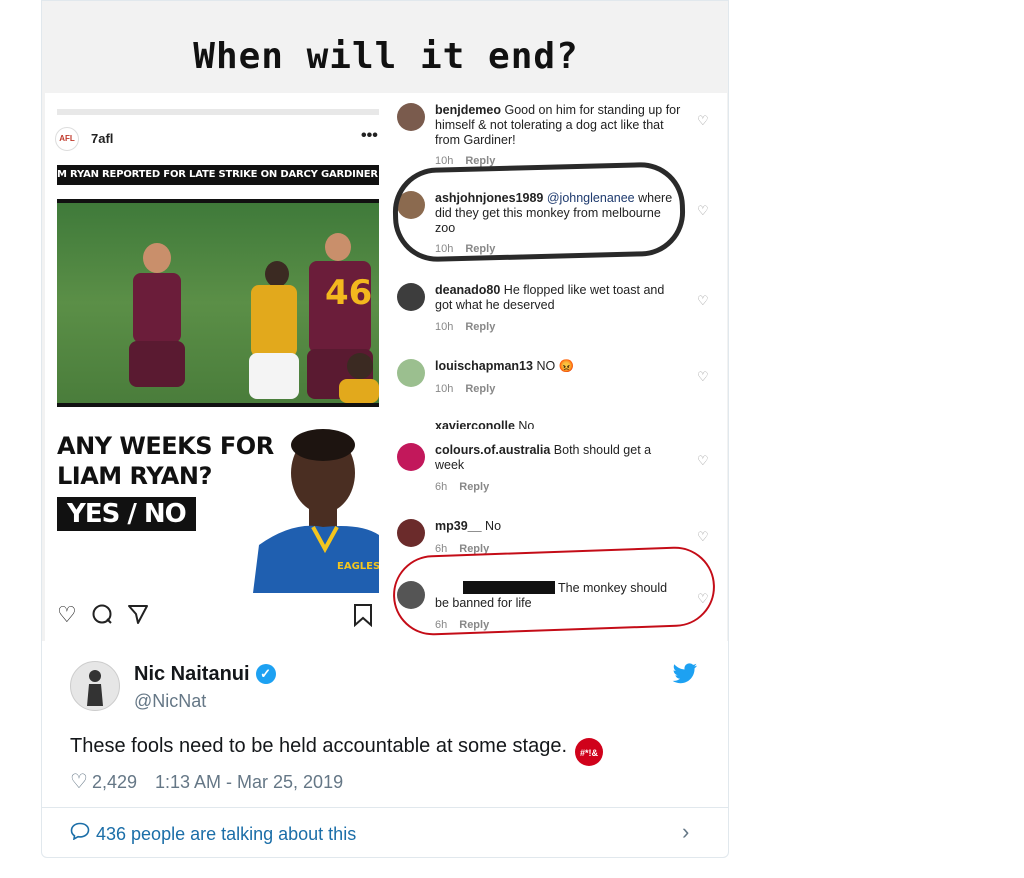 This screenshot has height=878, width=1024. What do you see at coordinates (468, 110) in the screenshot?
I see `comment-username: benjdemeo` at bounding box center [468, 110].